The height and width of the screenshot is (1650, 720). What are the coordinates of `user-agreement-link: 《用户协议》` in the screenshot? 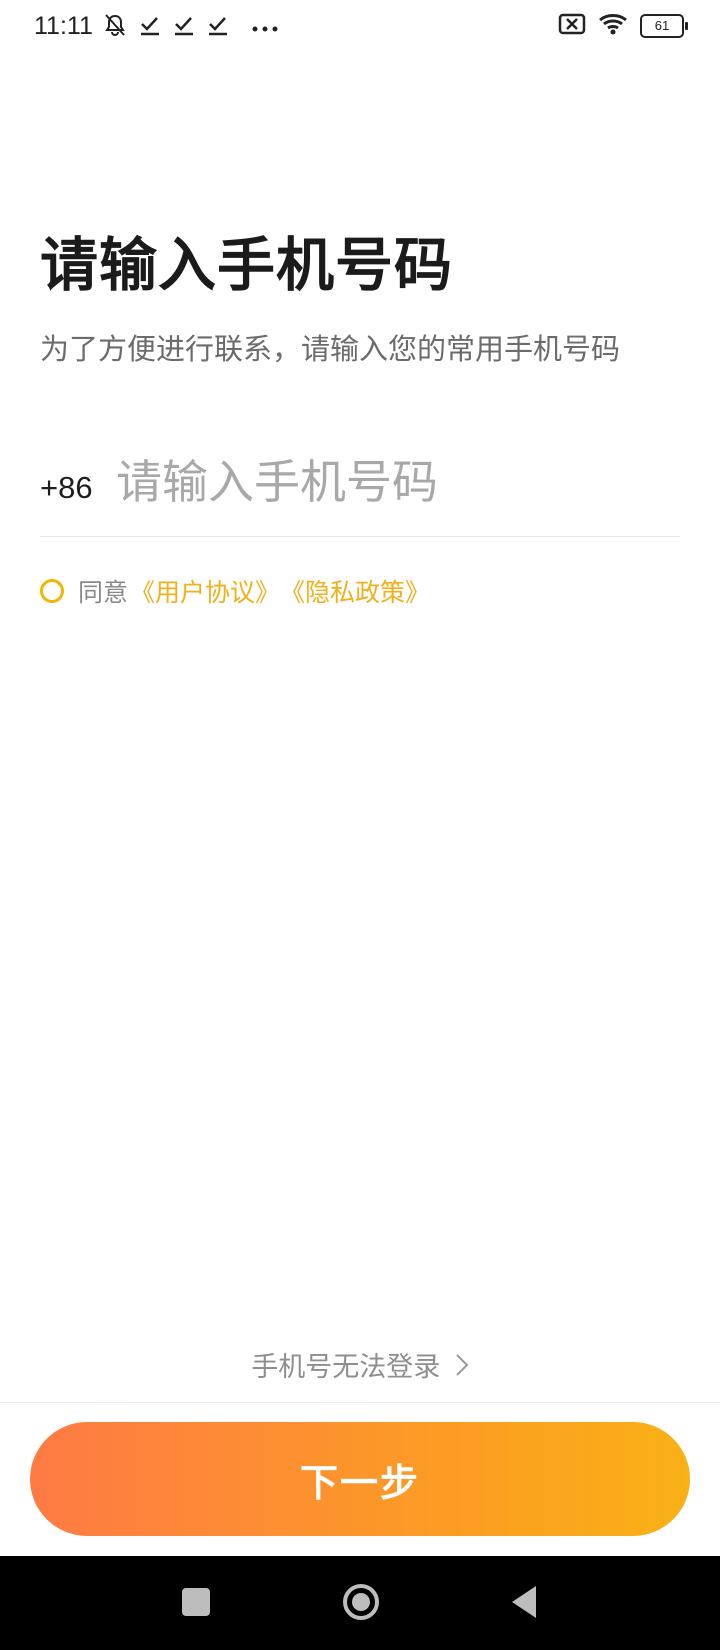 It's located at (205, 591).